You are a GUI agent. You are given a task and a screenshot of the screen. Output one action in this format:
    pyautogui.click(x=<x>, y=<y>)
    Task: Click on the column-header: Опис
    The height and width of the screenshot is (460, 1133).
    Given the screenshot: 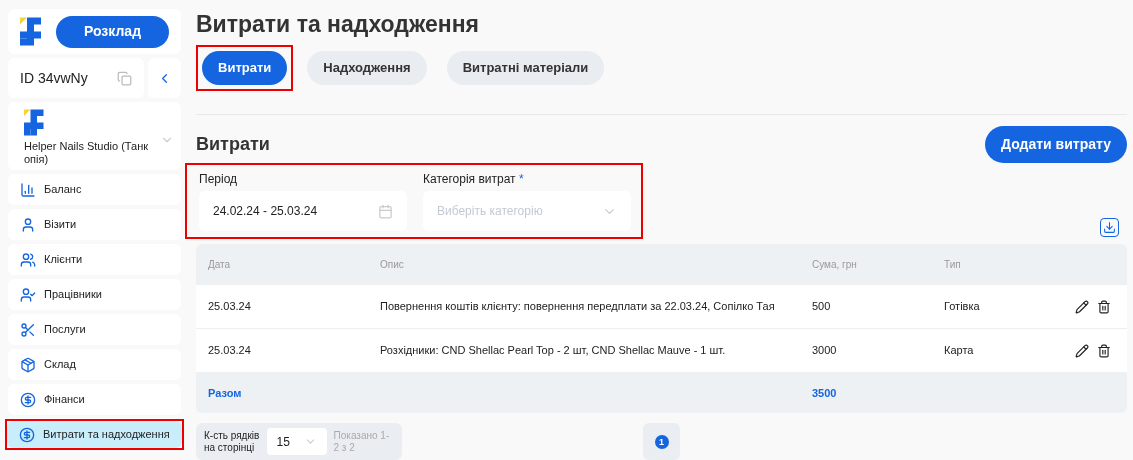 What is the action you would take?
    pyautogui.click(x=392, y=264)
    